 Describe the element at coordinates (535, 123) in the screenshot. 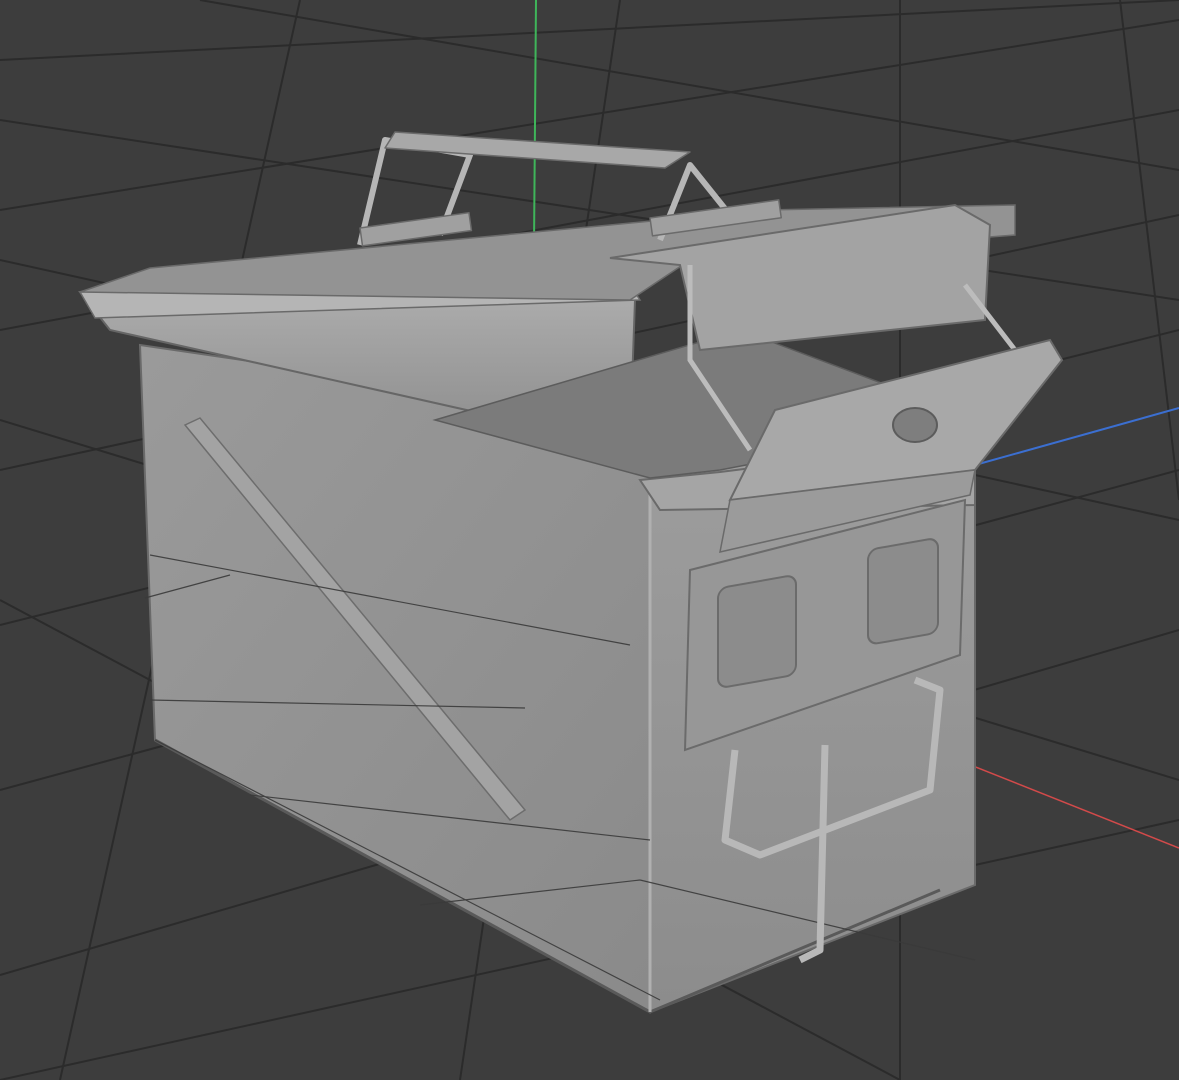

I see `y-axis-line` at that location.